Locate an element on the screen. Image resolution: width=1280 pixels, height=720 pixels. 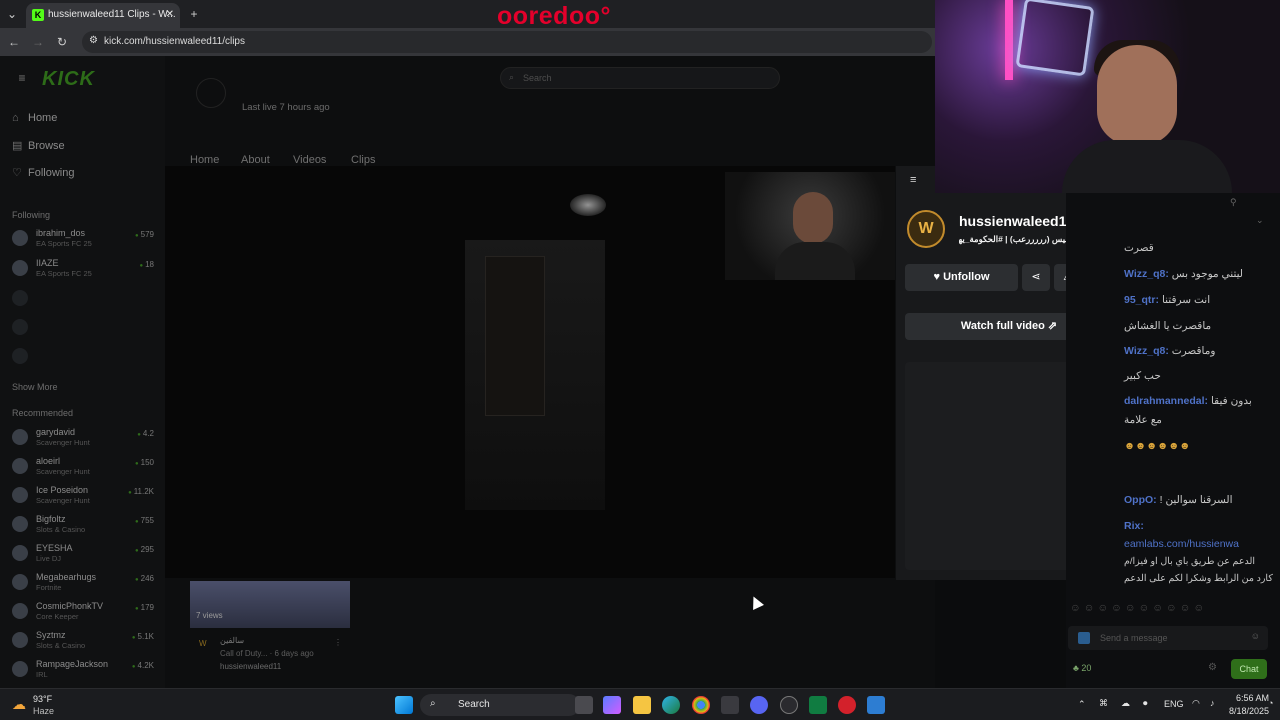
search-icon: ⌕ is located at coordinates (433, 703).